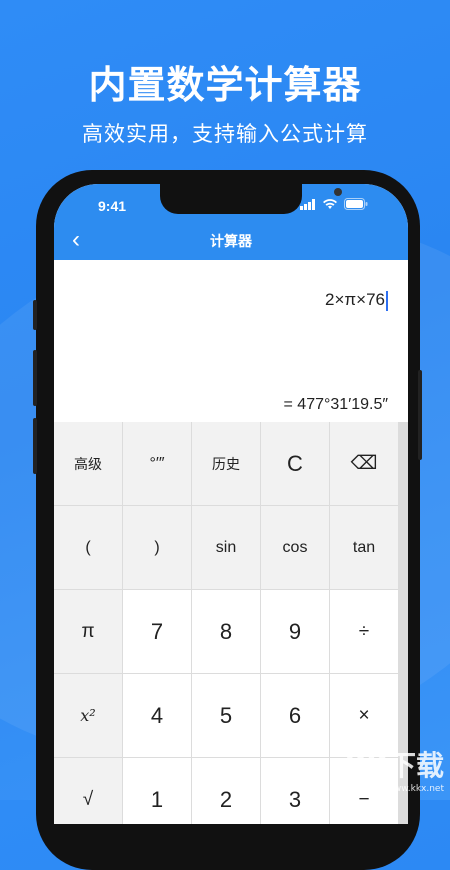 The width and height of the screenshot is (450, 870). What do you see at coordinates (35, 378) in the screenshot?
I see `phone-volume-up` at bounding box center [35, 378].